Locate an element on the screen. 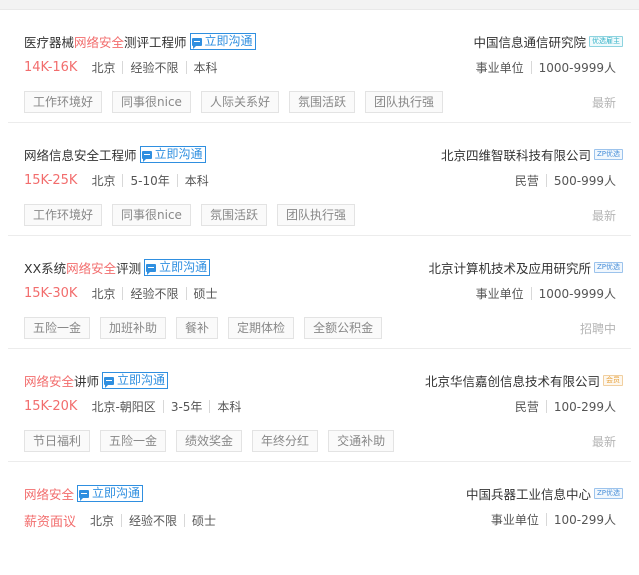  job-title-suffix: 评测 is located at coordinates (129, 268).